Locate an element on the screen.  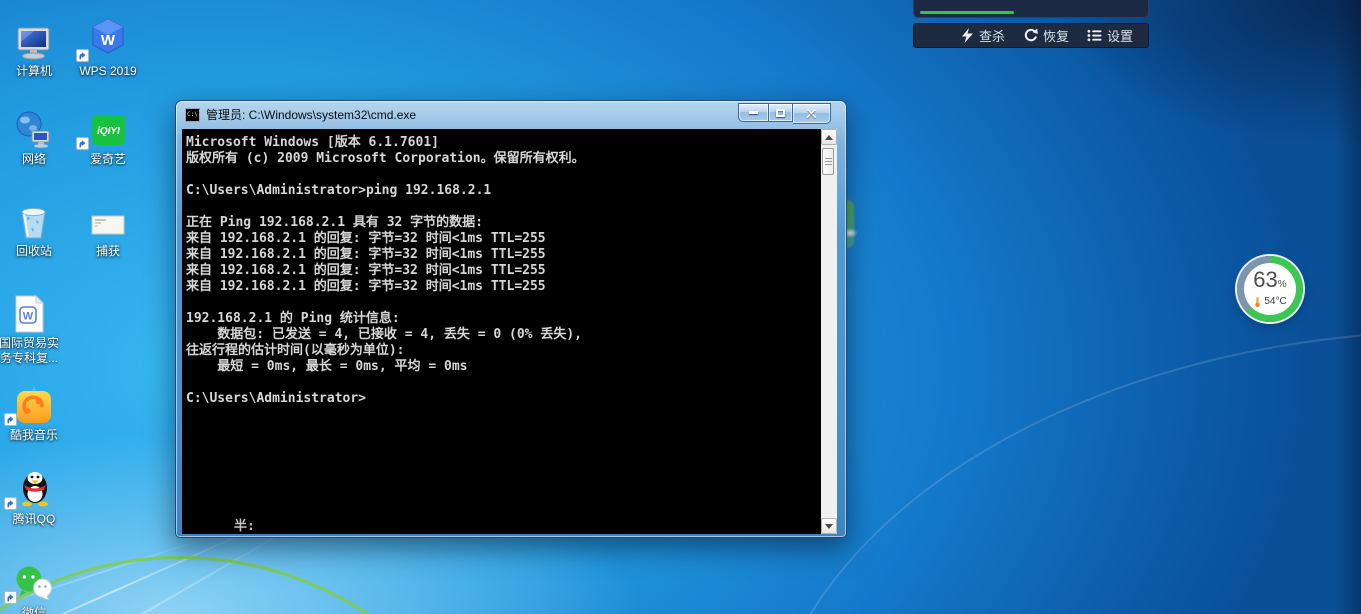
wechat-icon is located at coordinates (35, 582).